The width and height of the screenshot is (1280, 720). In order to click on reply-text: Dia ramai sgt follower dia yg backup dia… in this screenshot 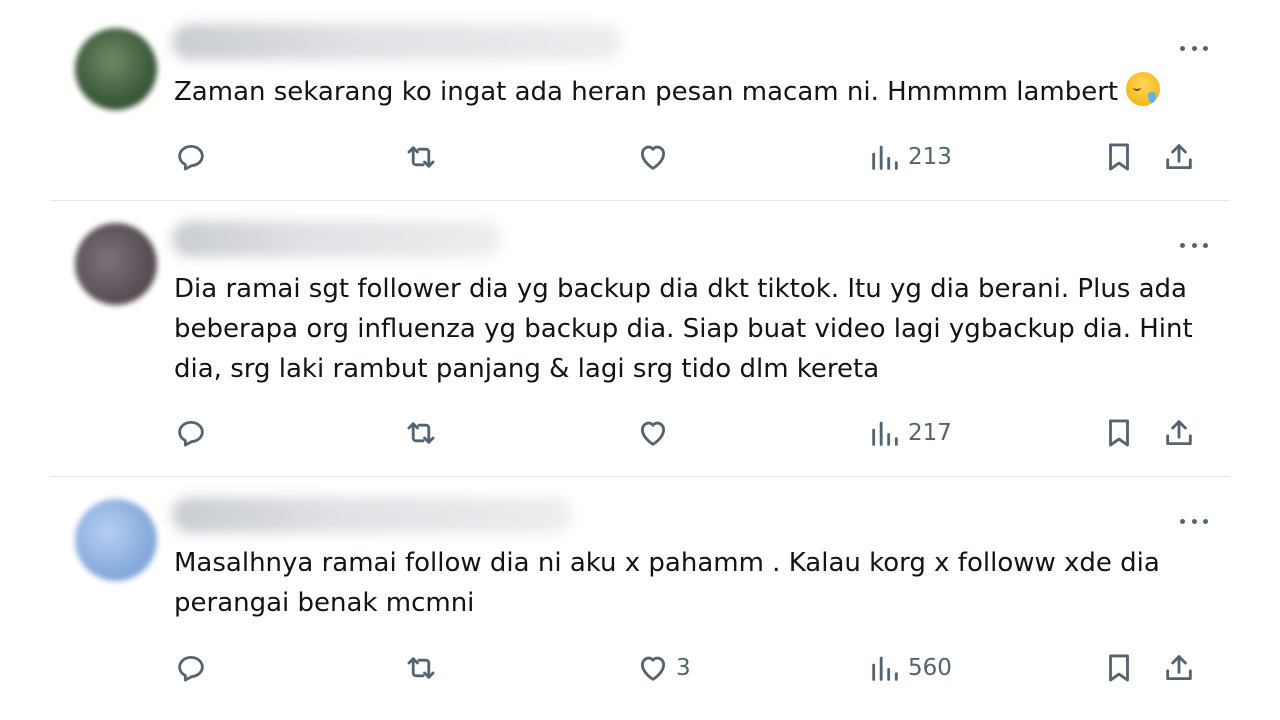, I will do `click(683, 329)`.